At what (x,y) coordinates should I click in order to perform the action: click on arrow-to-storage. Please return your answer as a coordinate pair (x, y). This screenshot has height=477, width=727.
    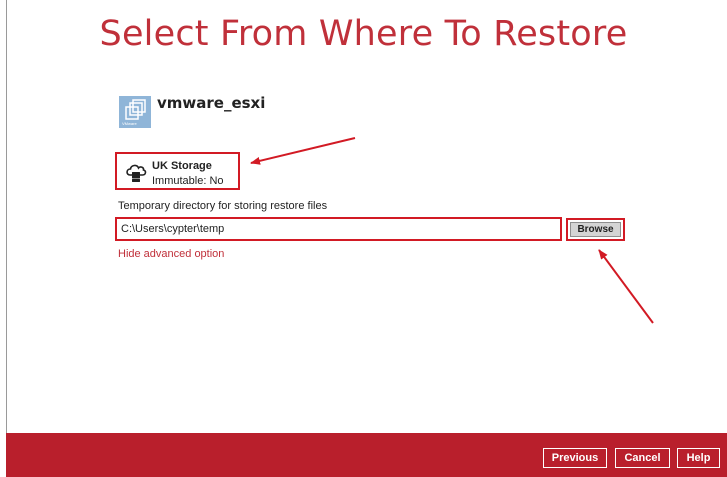
    Looking at the image, I should click on (303, 151).